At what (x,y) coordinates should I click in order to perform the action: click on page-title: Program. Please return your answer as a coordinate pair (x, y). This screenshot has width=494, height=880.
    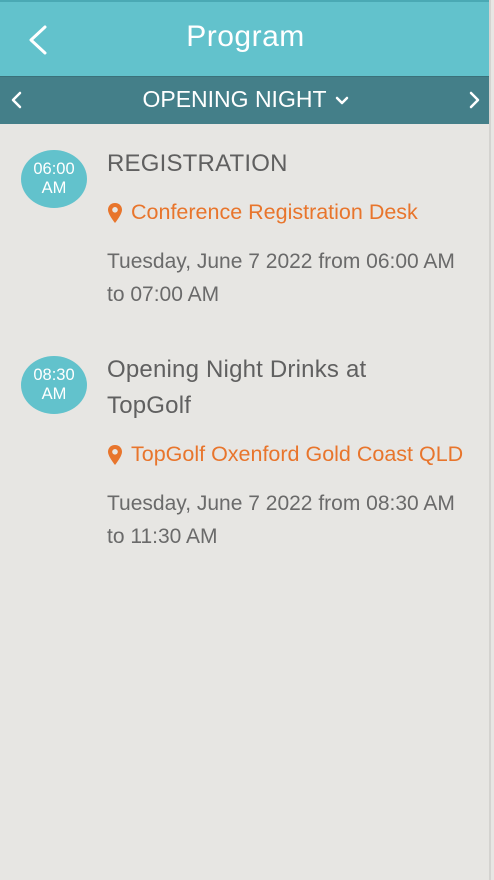
    Looking at the image, I should click on (245, 36).